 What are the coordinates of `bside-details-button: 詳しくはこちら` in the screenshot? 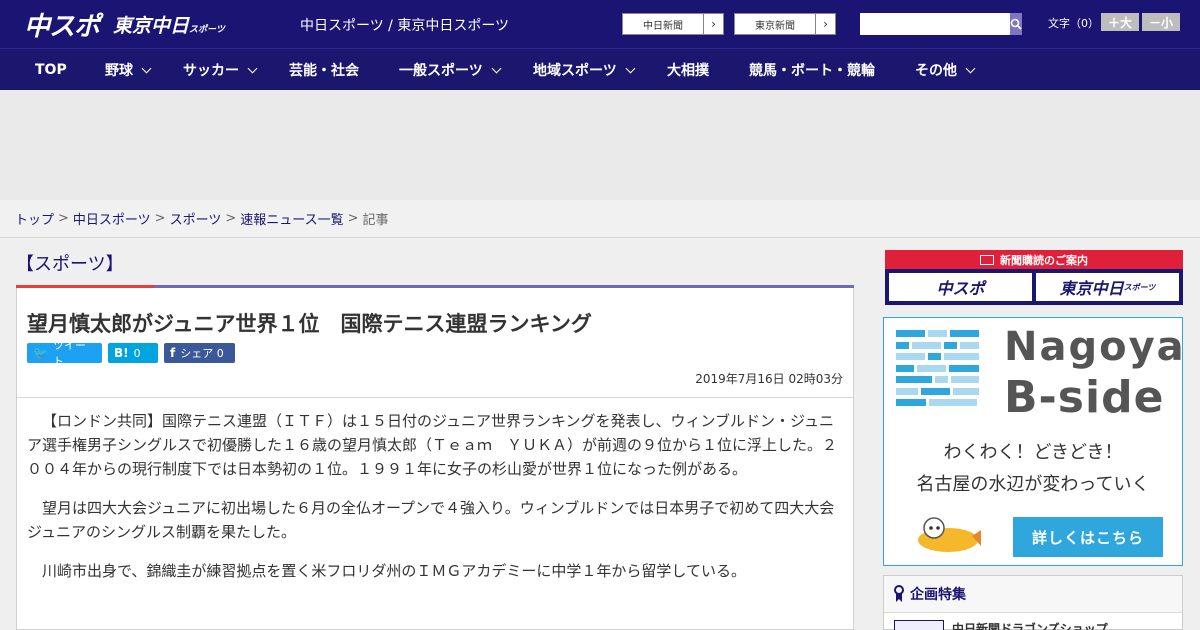 It's located at (1088, 537).